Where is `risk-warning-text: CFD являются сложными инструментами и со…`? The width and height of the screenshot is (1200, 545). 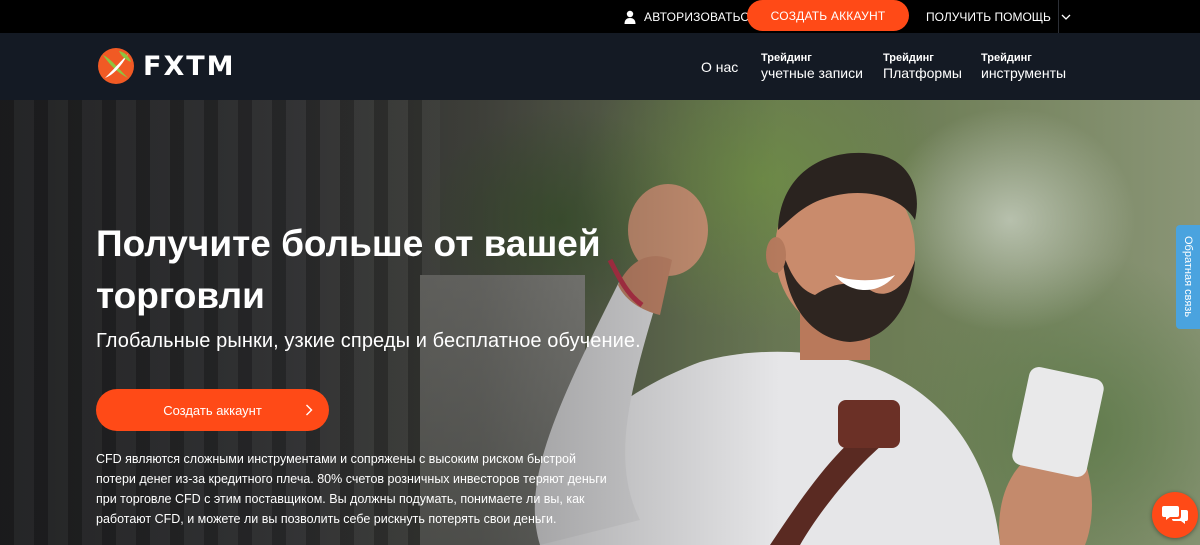
risk-warning-text: CFD являются сложными инструментами и со… is located at coordinates (351, 489).